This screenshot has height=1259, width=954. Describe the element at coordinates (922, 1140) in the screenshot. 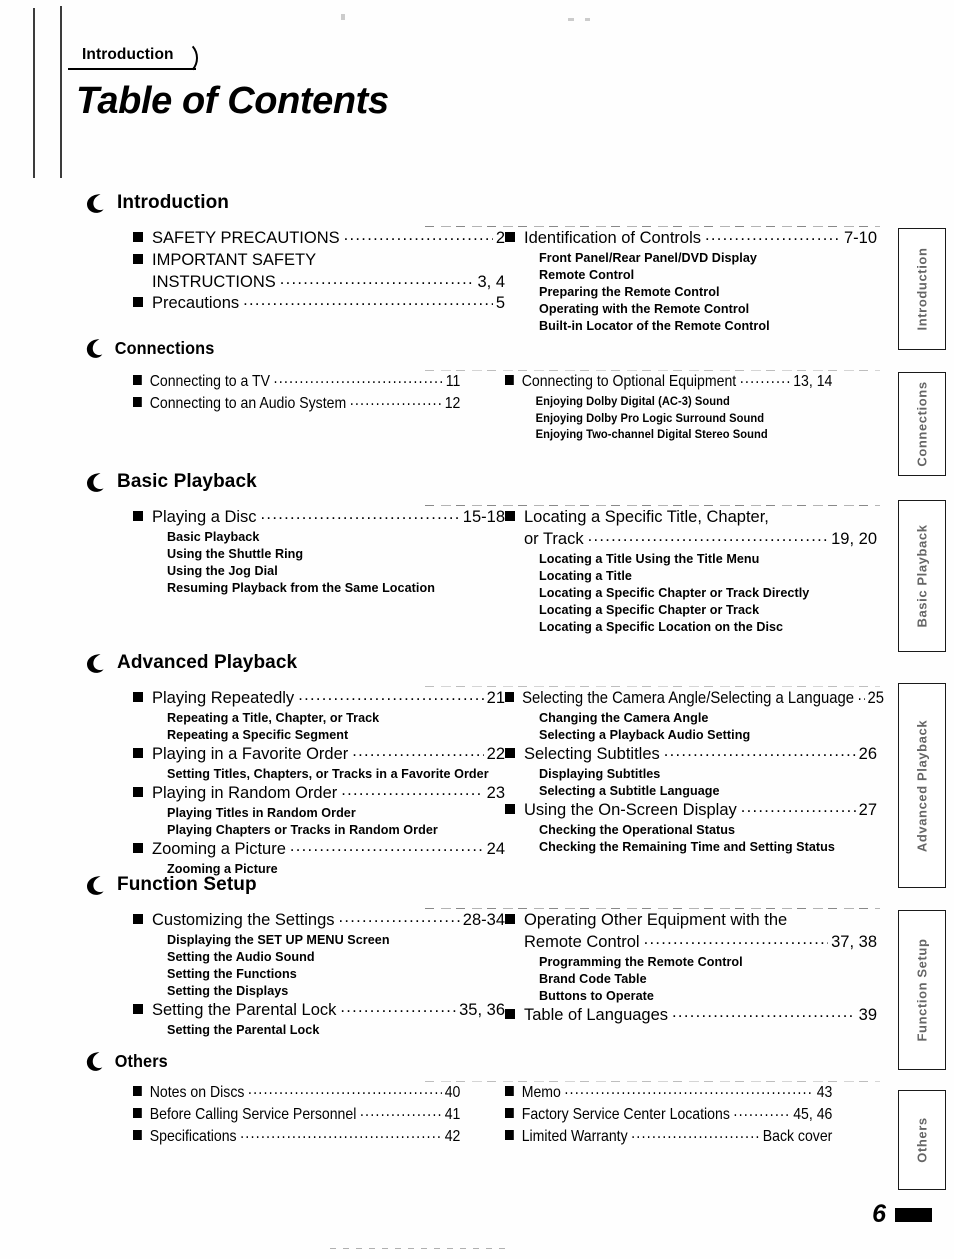

I see `thumb-tab-others: Others` at that location.